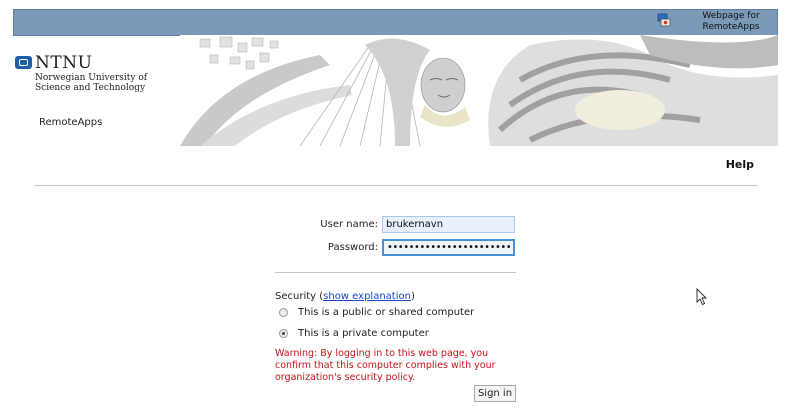  Describe the element at coordinates (412, 296) in the screenshot. I see `security-label-close: )` at that location.